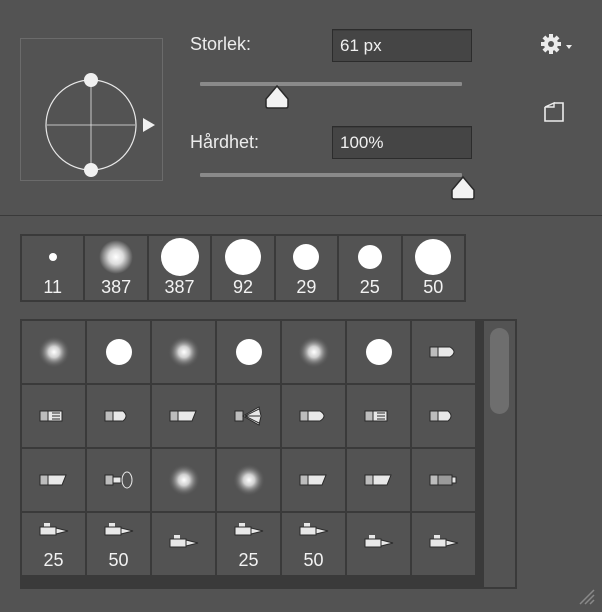  I want to click on round-bristle-brush-icon, so click(115, 416).